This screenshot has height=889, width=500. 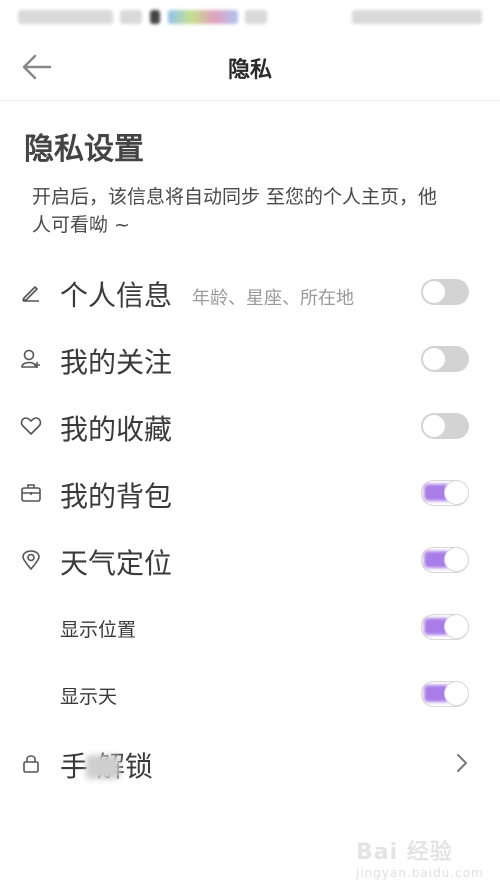 I want to click on status-bar, so click(x=250, y=17).